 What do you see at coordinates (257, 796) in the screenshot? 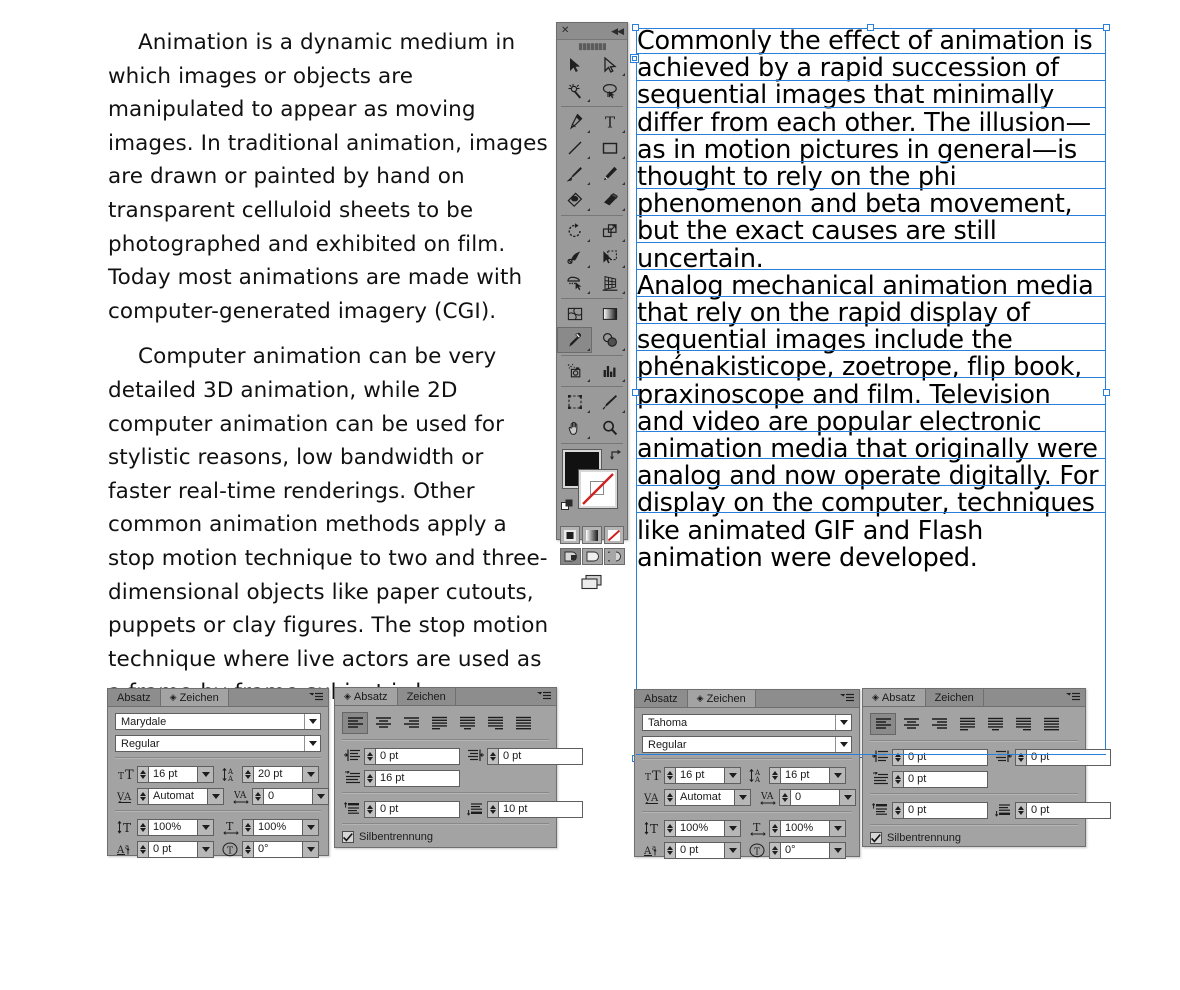
I see `tracking-stepper` at bounding box center [257, 796].